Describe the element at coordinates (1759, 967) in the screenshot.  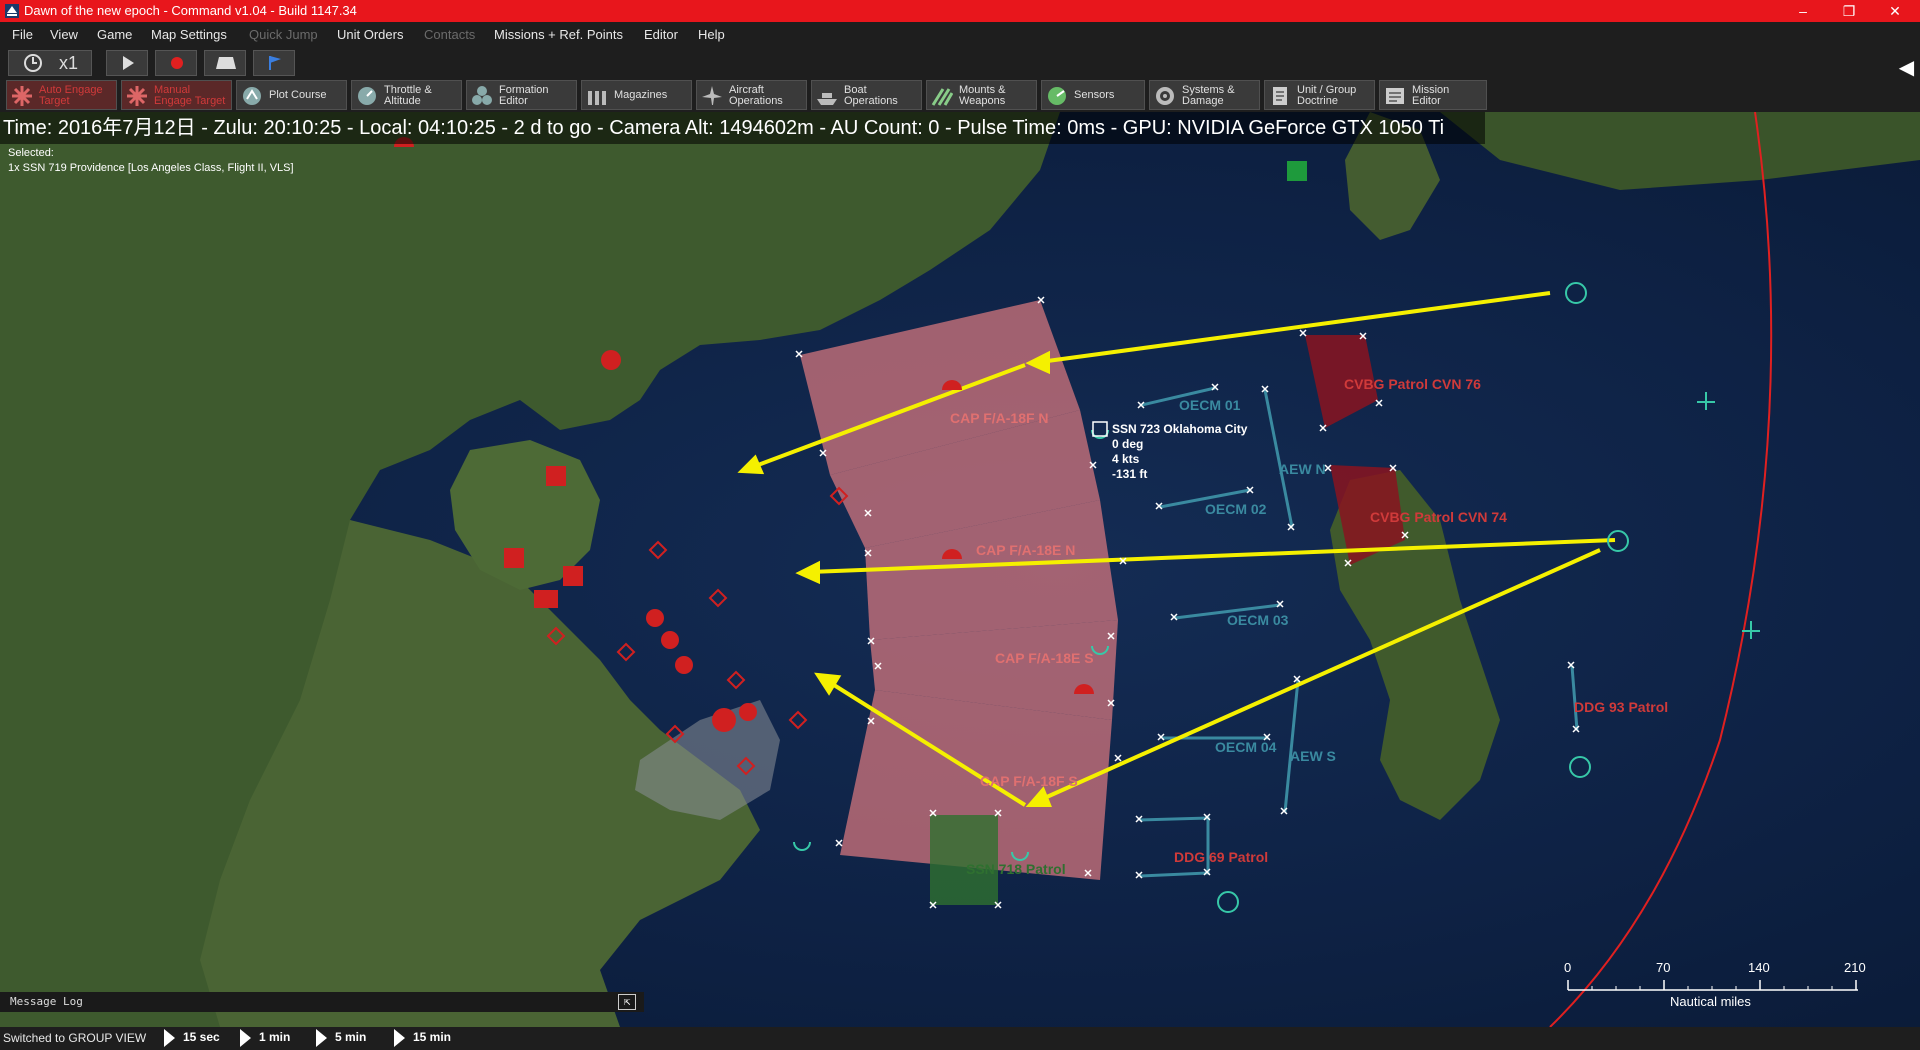
I see `scale-tick-140: 140` at that location.